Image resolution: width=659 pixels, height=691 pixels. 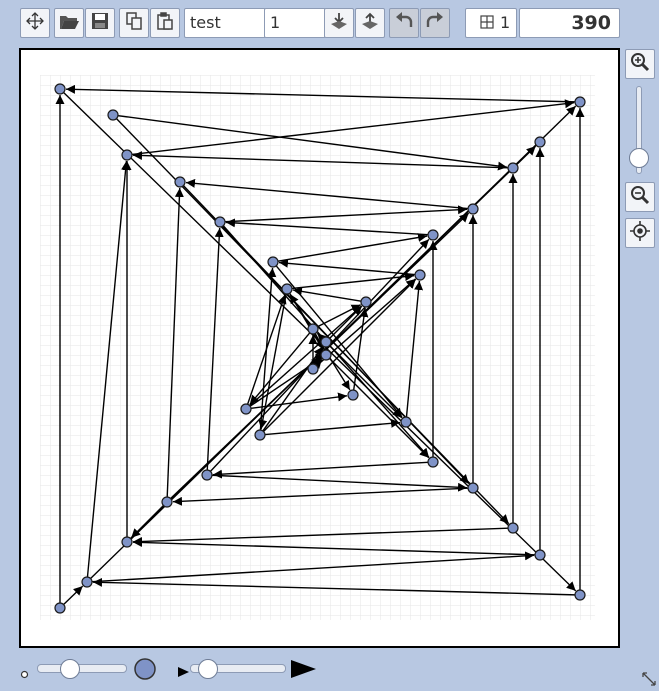 What do you see at coordinates (82, 668) in the screenshot?
I see `node-size-slider-track` at bounding box center [82, 668].